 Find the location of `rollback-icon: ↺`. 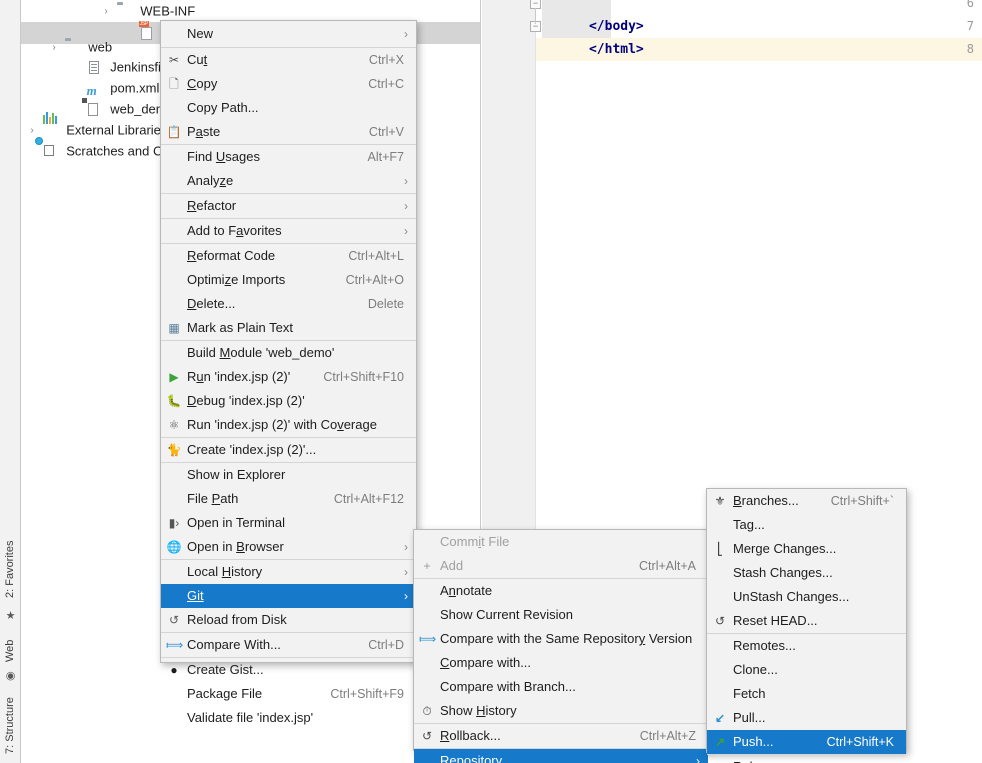

rollback-icon: ↺ is located at coordinates (427, 736).